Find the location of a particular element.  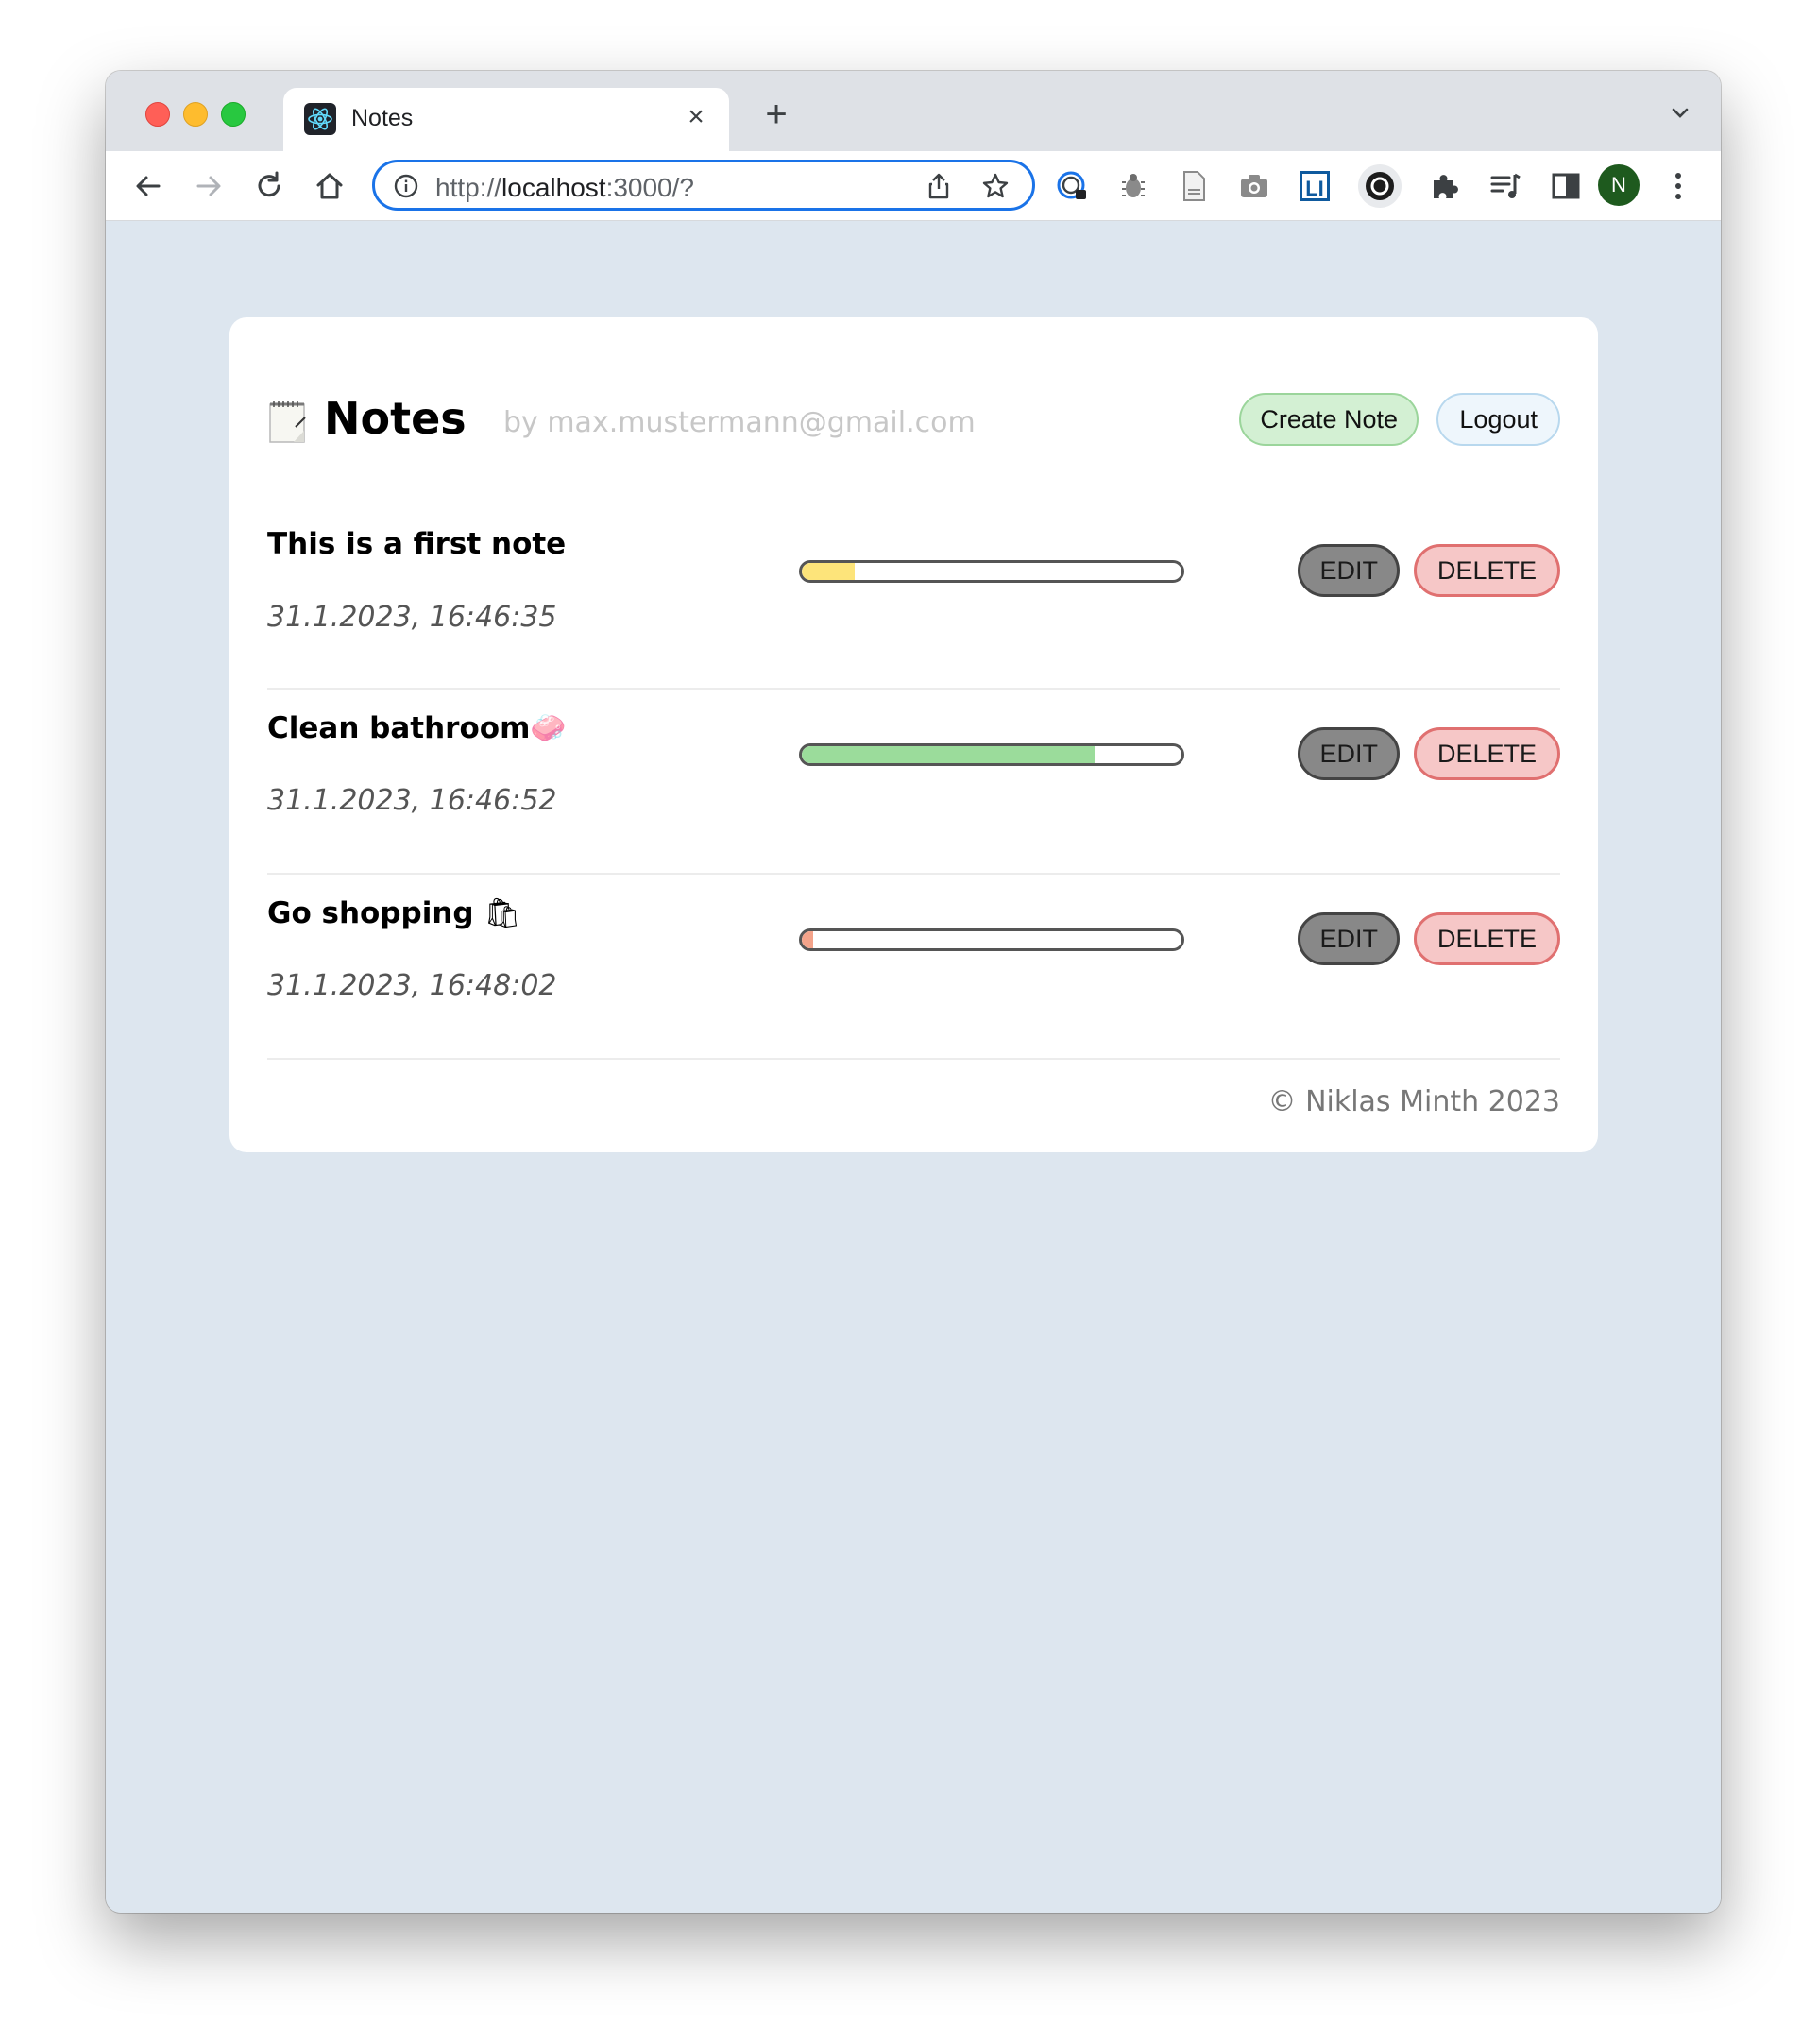

address-bar: http://localhost:3000/? is located at coordinates (703, 186).